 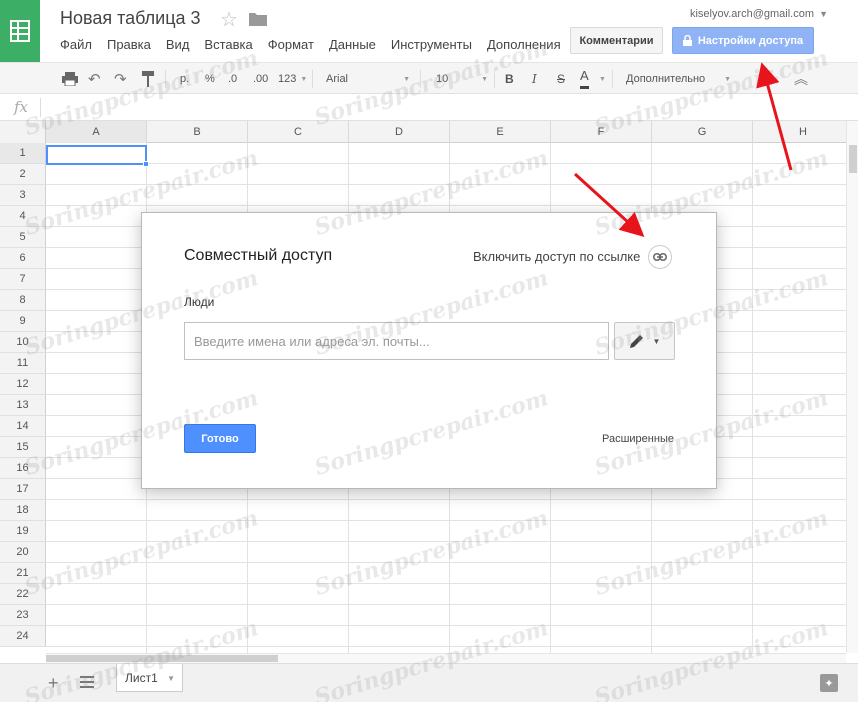 What do you see at coordinates (220, 438) in the screenshot?
I see `done-button: Готово` at bounding box center [220, 438].